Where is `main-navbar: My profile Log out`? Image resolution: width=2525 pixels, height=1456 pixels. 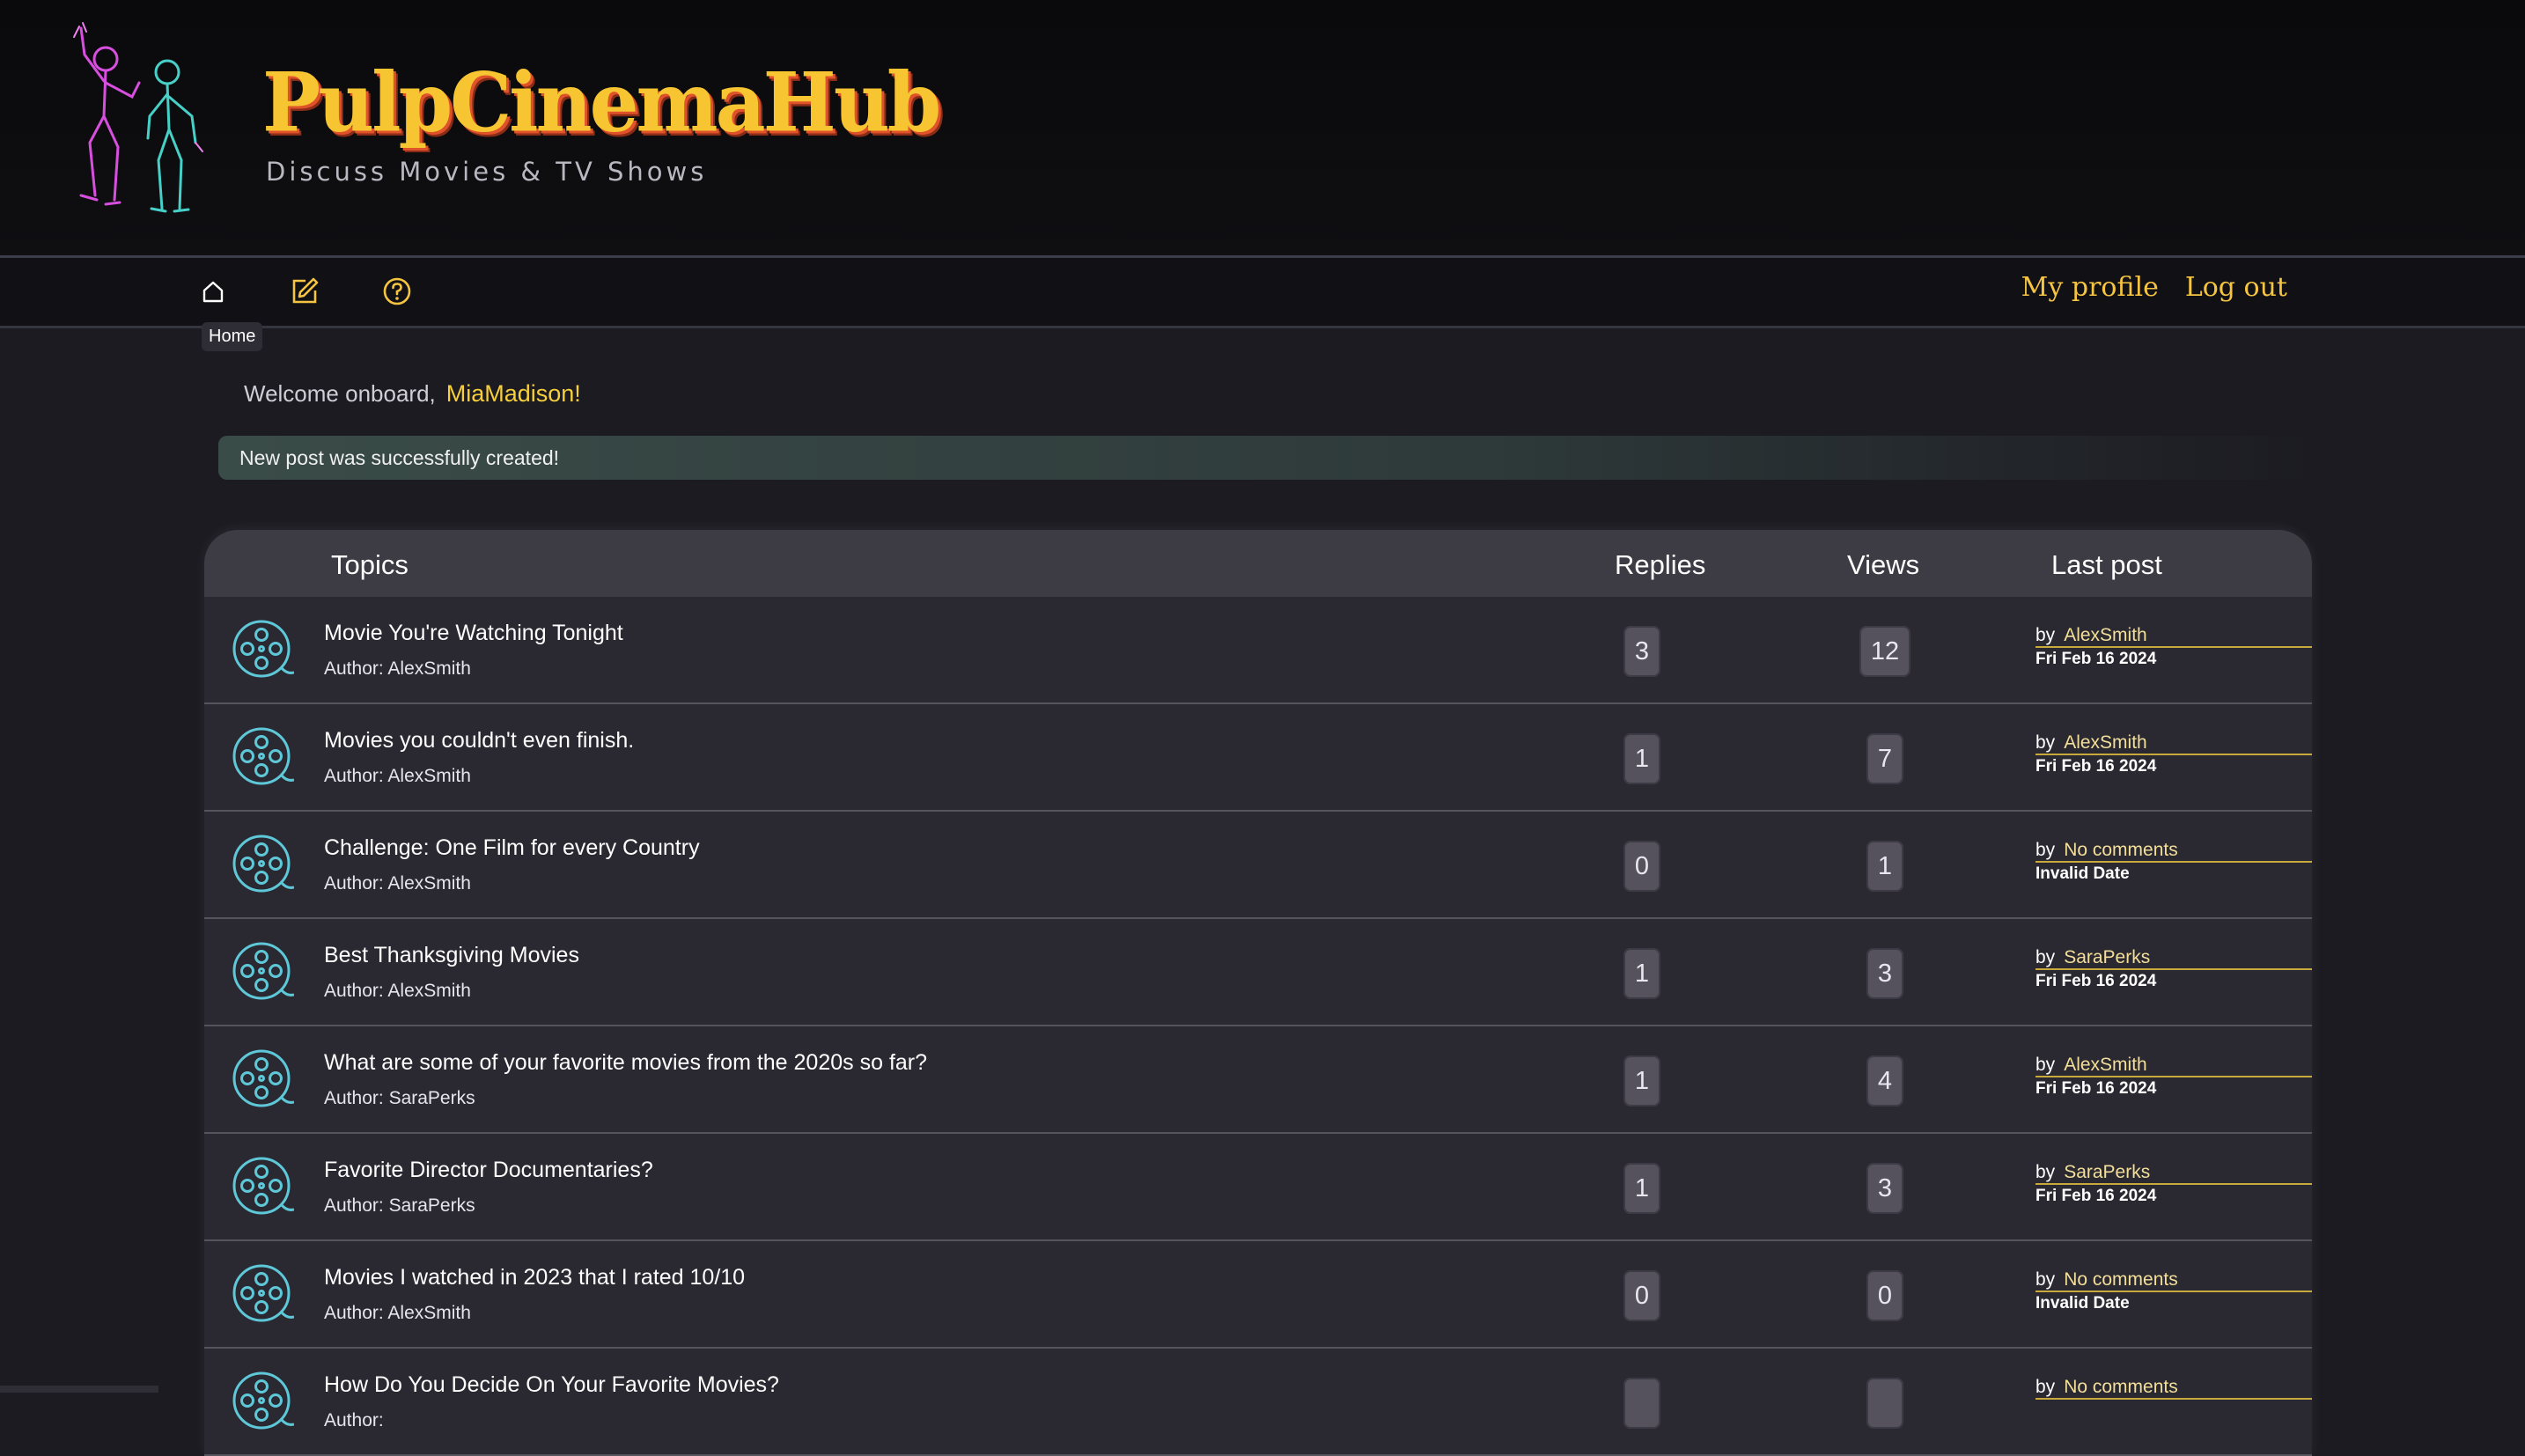 main-navbar: My profile Log out is located at coordinates (1262, 293).